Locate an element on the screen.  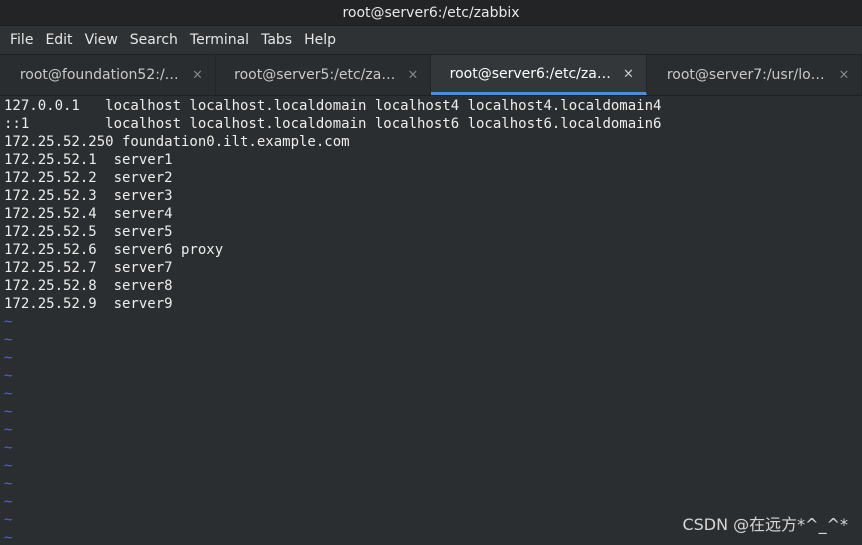
menu-tabs: Tabs is located at coordinates (276, 40).